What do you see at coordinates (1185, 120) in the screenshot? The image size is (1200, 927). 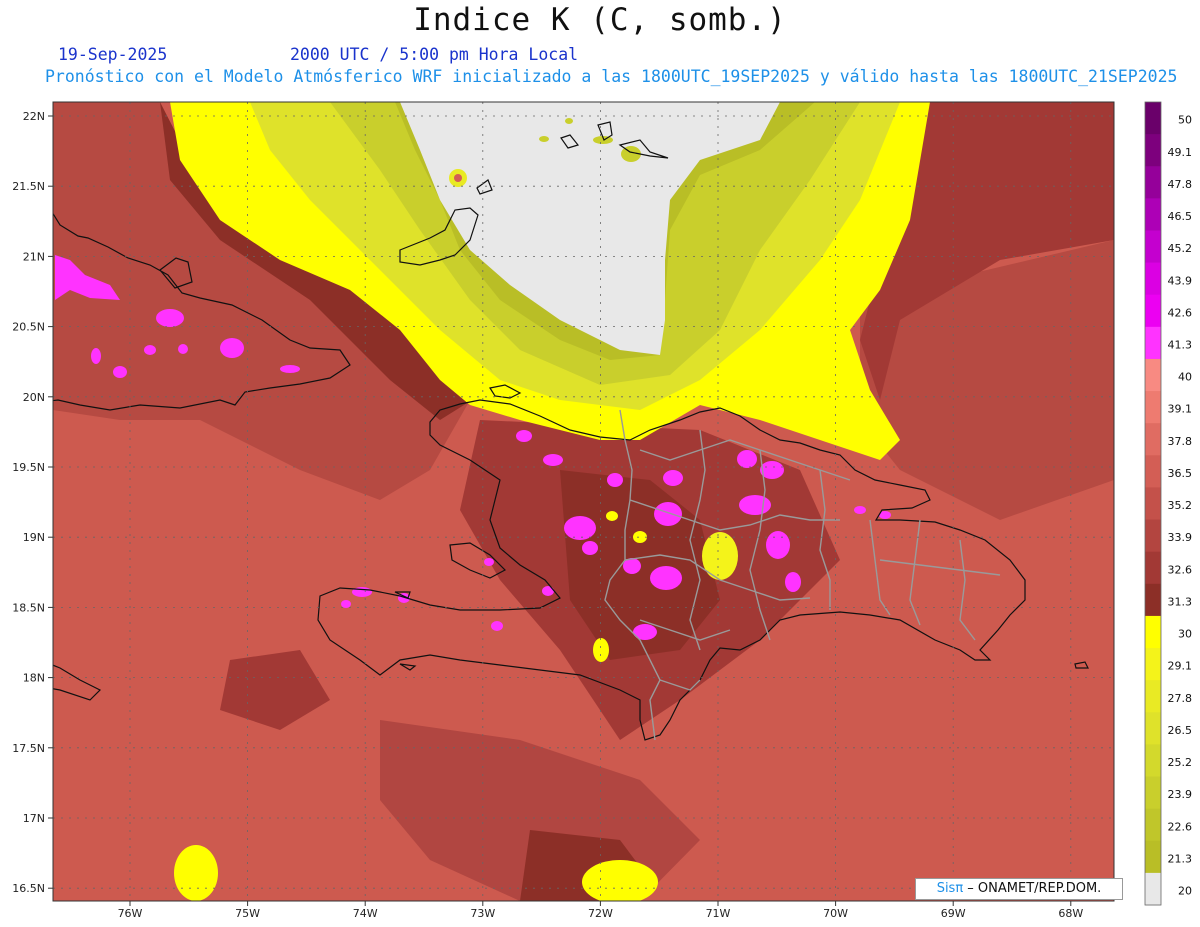 I see `colorbar-label: 50` at bounding box center [1185, 120].